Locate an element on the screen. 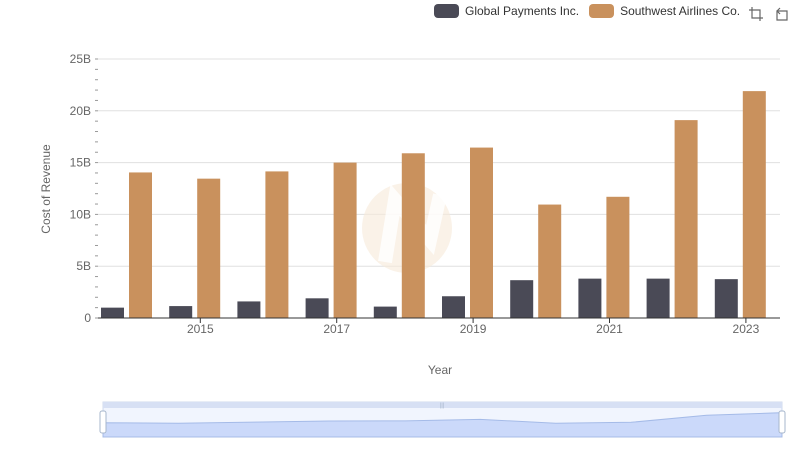 Image resolution: width=800 pixels, height=461 pixels. x-tick-label: 2019 is located at coordinates (473, 329).